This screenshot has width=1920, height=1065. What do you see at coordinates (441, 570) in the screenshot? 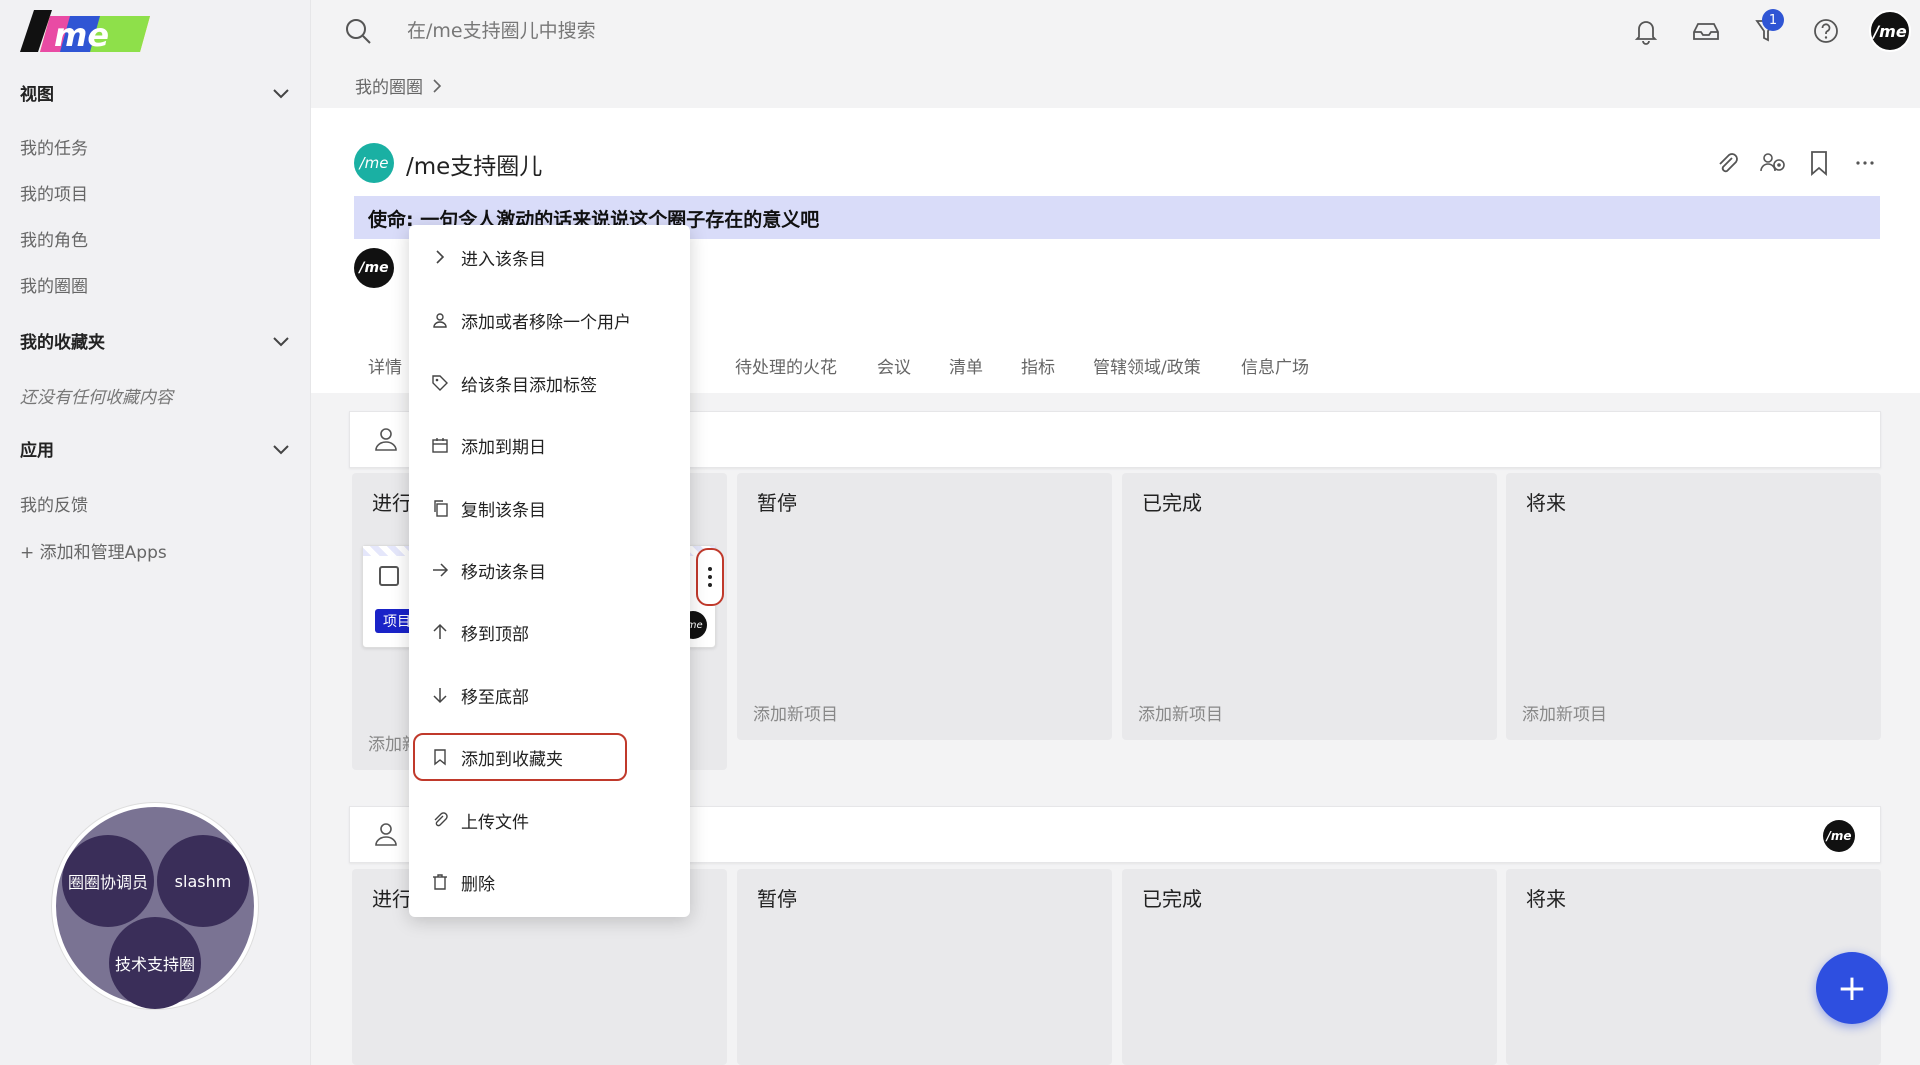
I see `arrow-right-icon` at bounding box center [441, 570].